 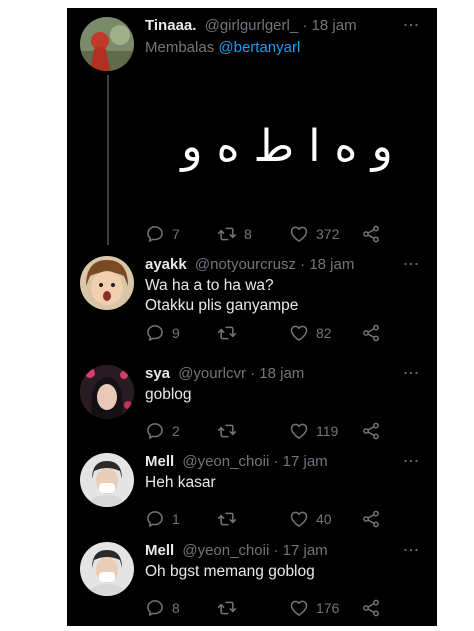 What do you see at coordinates (248, 234) in the screenshot?
I see `retweet-count: 8` at bounding box center [248, 234].